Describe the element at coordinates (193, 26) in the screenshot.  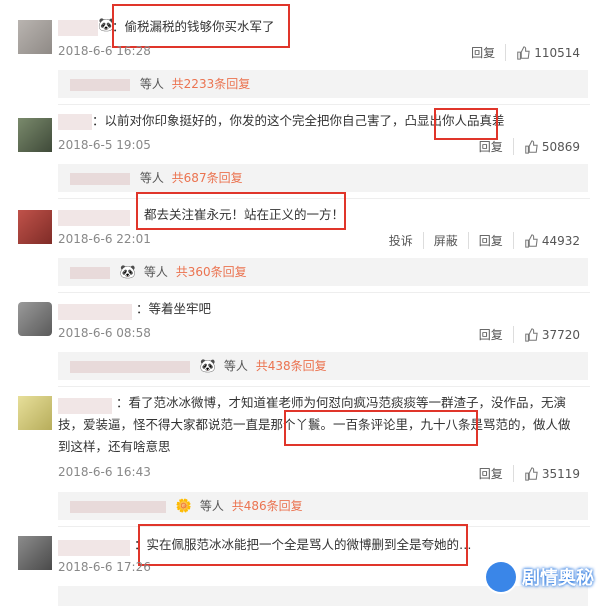
I see `comment-text: ：偷税漏税的钱够你买水军了` at that location.